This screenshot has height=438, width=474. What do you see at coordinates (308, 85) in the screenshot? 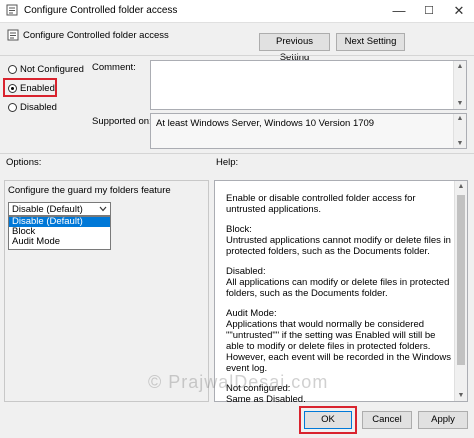
I see `comment-textbox: ▲ ▼` at bounding box center [308, 85].